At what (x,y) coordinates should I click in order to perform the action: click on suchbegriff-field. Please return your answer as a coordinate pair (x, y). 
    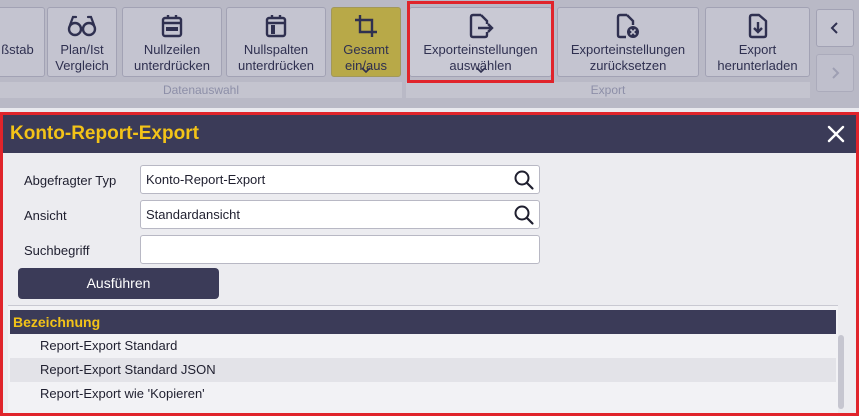
    Looking at the image, I should click on (340, 249).